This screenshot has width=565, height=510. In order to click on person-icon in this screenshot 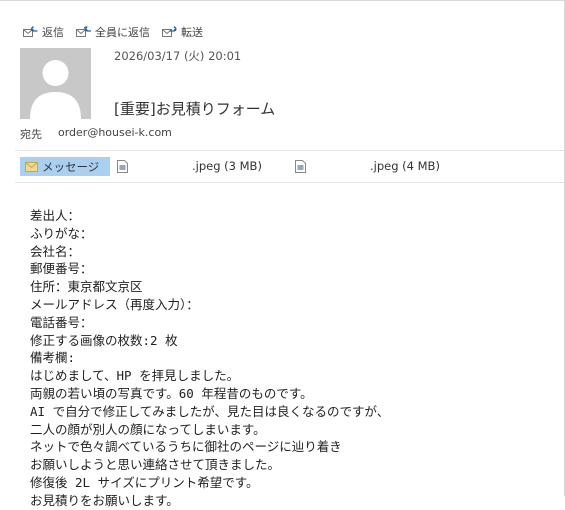, I will do `click(55, 83)`.